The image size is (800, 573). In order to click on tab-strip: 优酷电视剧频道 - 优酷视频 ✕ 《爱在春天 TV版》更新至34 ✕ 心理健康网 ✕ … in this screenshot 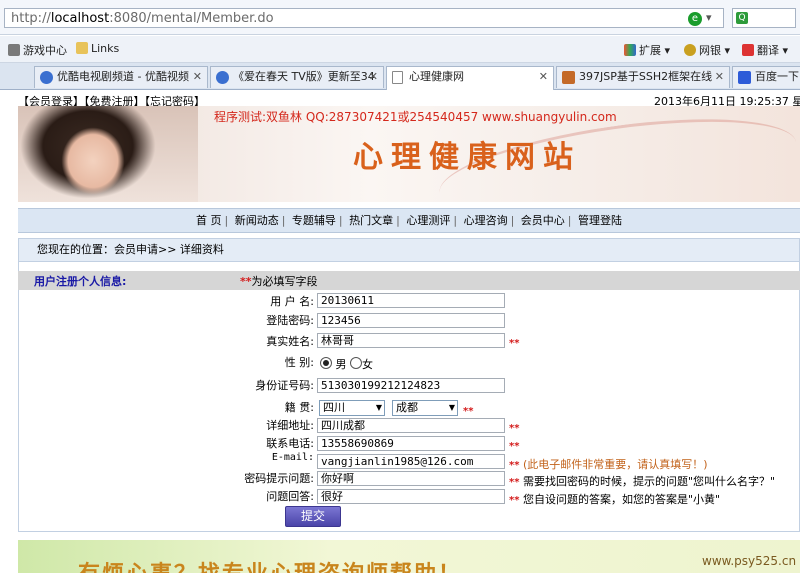, I will do `click(400, 76)`.